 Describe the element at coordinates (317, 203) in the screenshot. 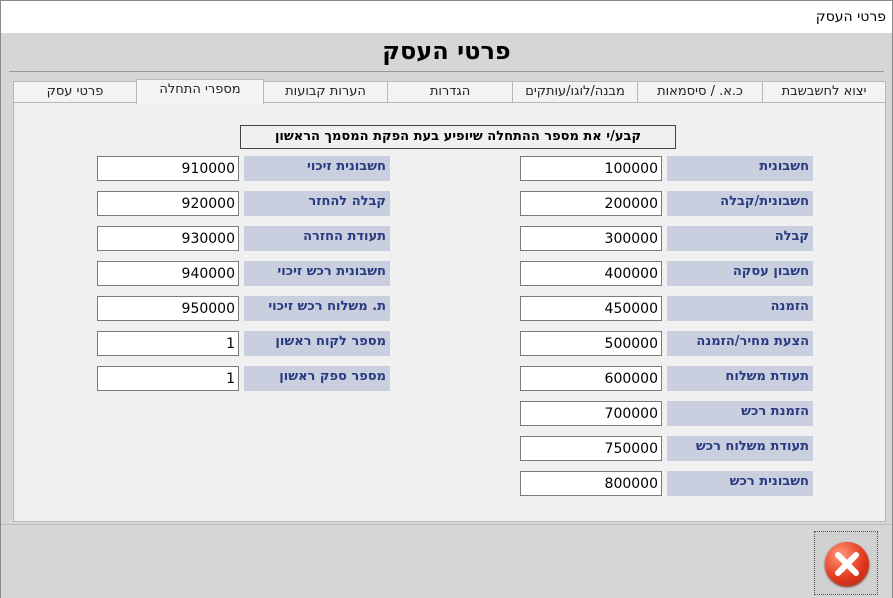

I see `field-label: קבלה להחזר` at that location.